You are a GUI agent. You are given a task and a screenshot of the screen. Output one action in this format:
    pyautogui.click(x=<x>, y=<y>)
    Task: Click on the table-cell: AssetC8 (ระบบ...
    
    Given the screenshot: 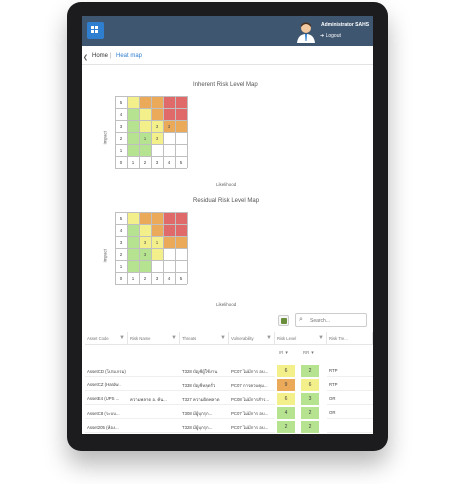 What is the action you would take?
    pyautogui.click(x=106, y=412)
    